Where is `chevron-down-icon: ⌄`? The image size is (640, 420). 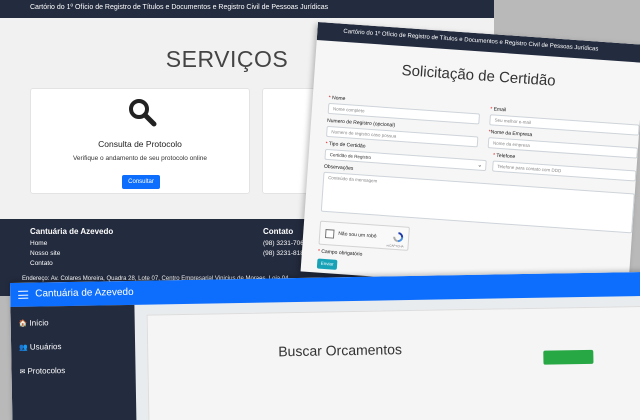
chevron-down-icon: ⌄ is located at coordinates (480, 165).